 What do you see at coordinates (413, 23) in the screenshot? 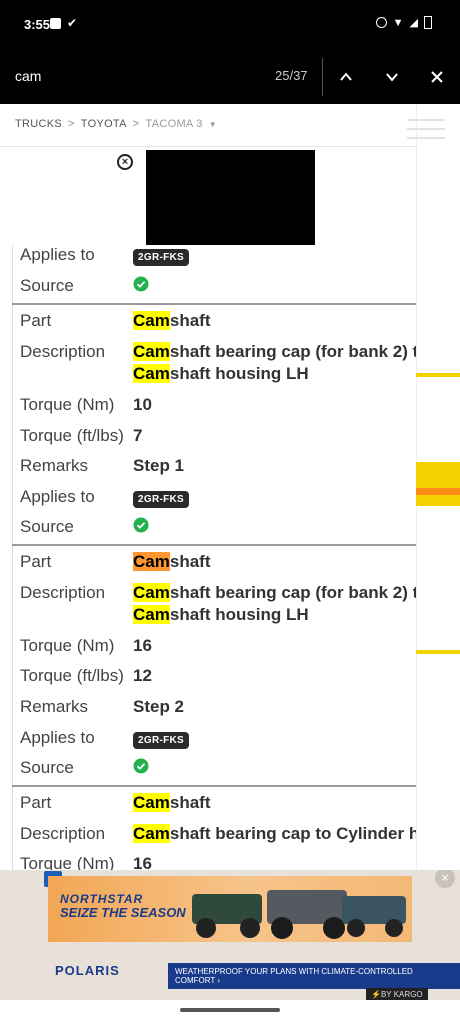
I see `signal-icon: ◢` at bounding box center [413, 23].